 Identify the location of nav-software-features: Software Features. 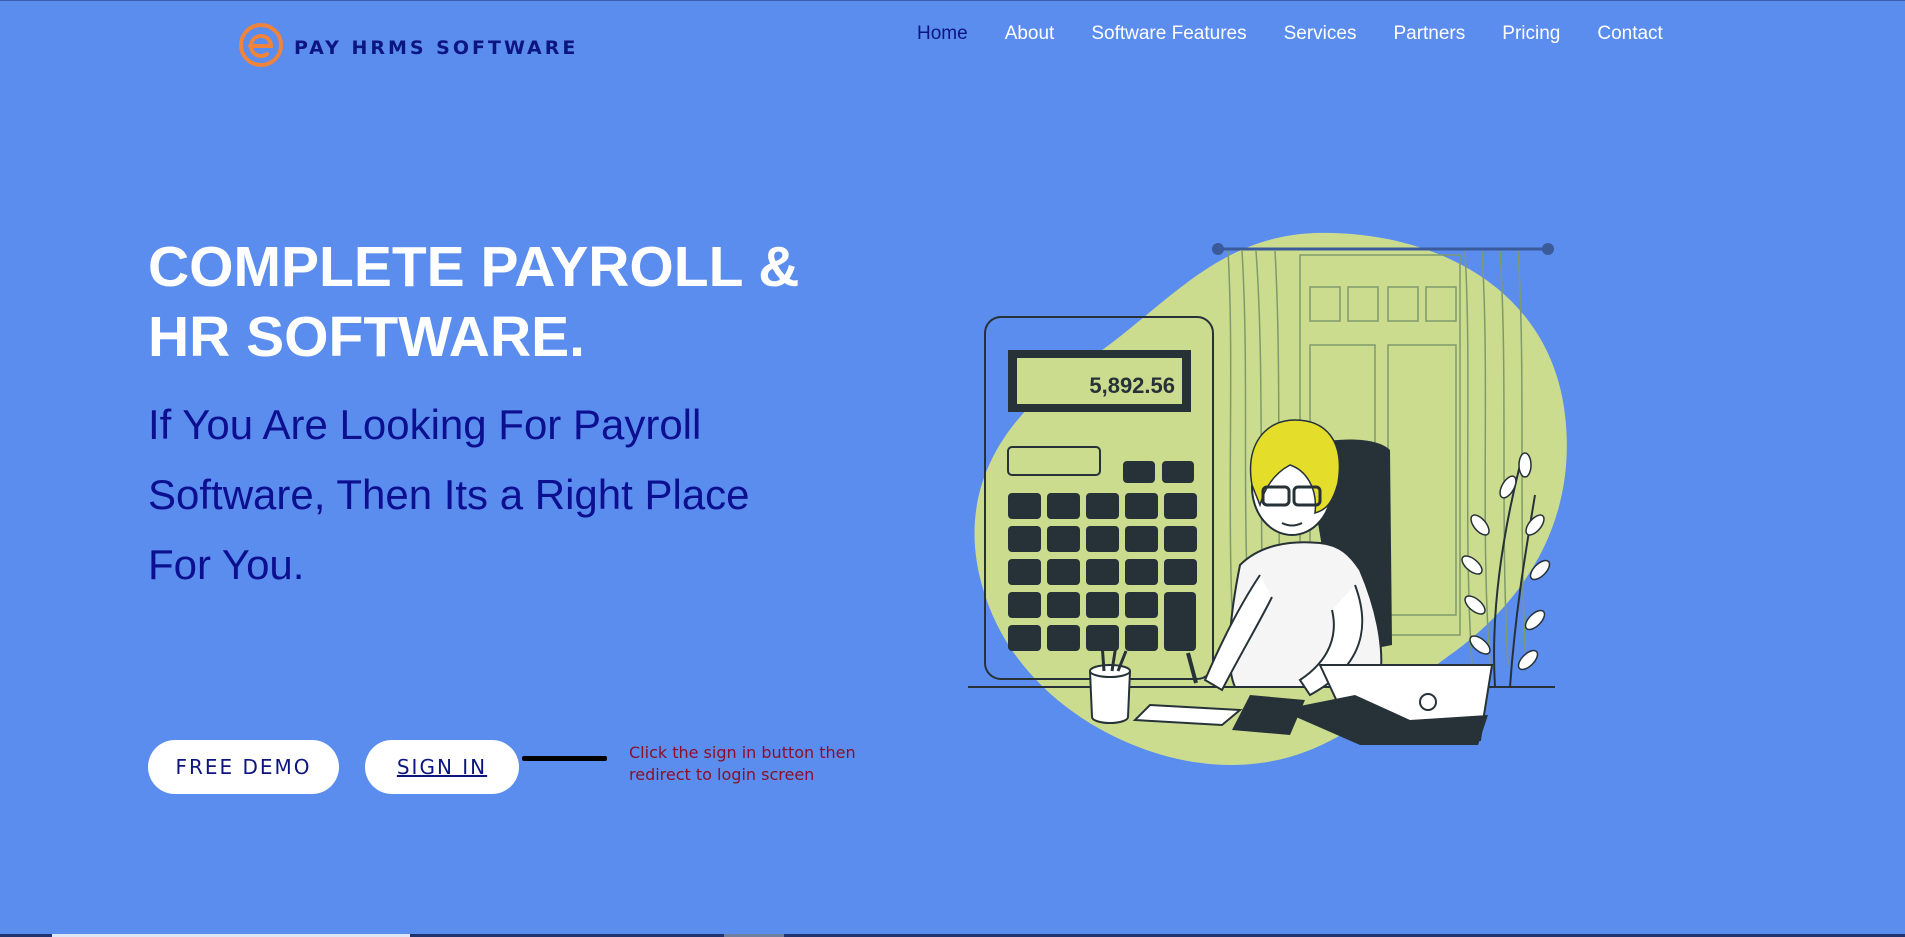
(1168, 34).